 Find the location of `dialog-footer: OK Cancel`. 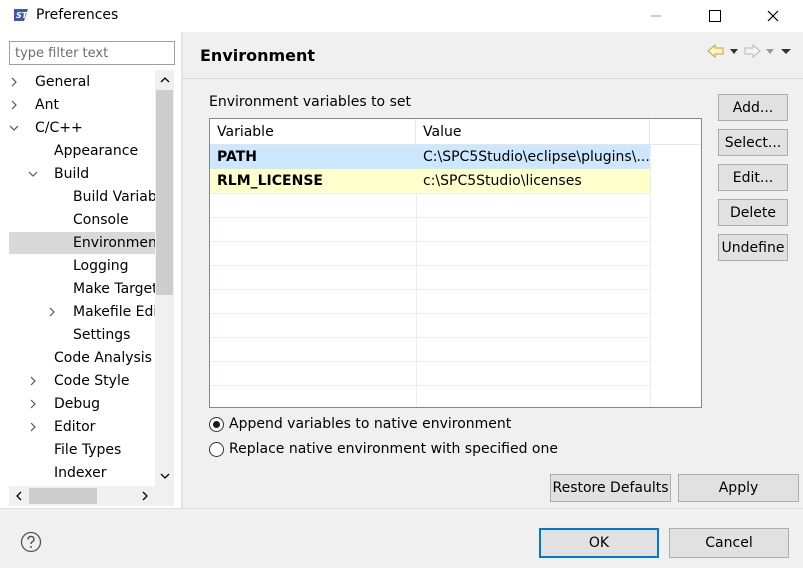

dialog-footer: OK Cancel is located at coordinates (401, 538).